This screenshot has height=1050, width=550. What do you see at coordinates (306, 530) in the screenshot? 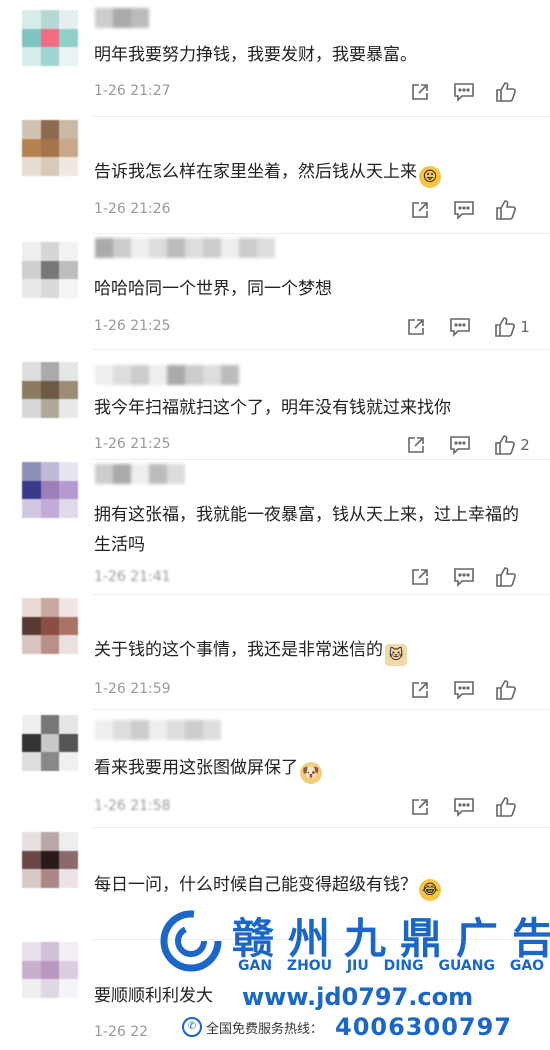
I see `comment-text-content: 拥有这张福，我就能一夜暴富，钱从天上来，过上幸福的生活吗` at bounding box center [306, 530].